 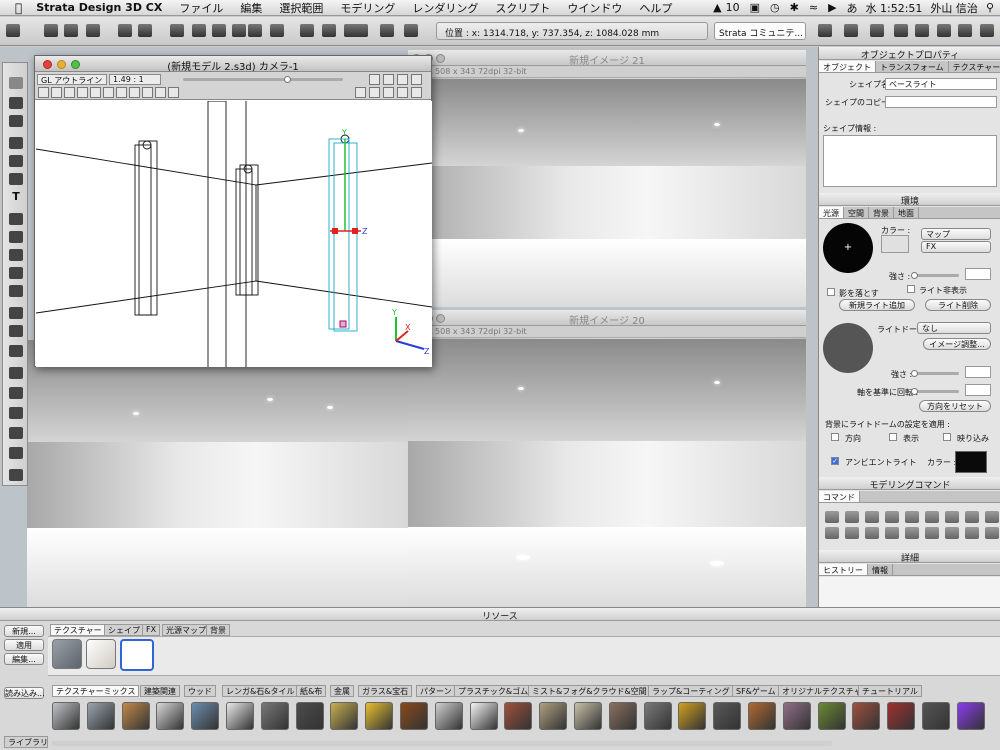 What do you see at coordinates (151, 630) in the screenshot?
I see `res-tab-fx: FX` at bounding box center [151, 630].